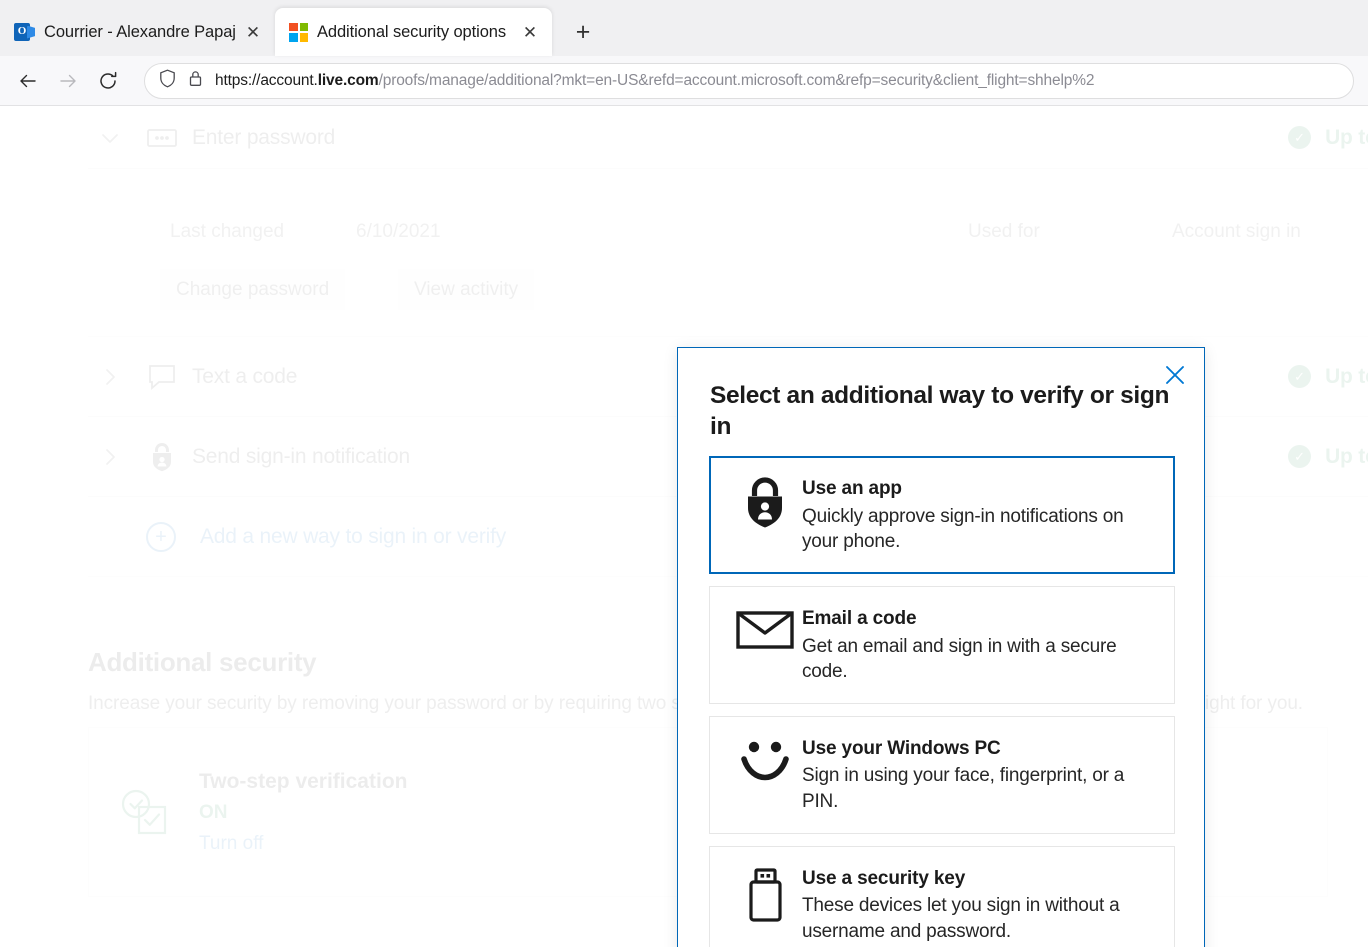  What do you see at coordinates (353, 536) in the screenshot?
I see `add-new-way-label: Add a new way to sign in or verify` at bounding box center [353, 536].